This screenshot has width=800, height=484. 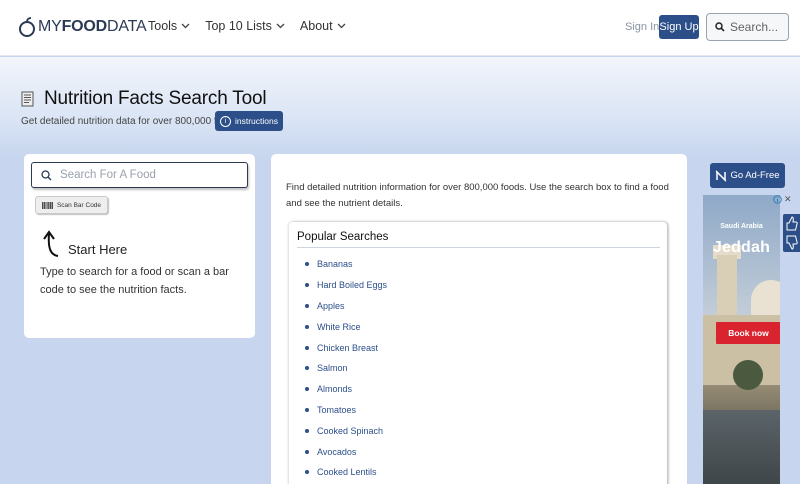 I want to click on popular-search-link: Cooked Lentils, so click(x=346, y=472).